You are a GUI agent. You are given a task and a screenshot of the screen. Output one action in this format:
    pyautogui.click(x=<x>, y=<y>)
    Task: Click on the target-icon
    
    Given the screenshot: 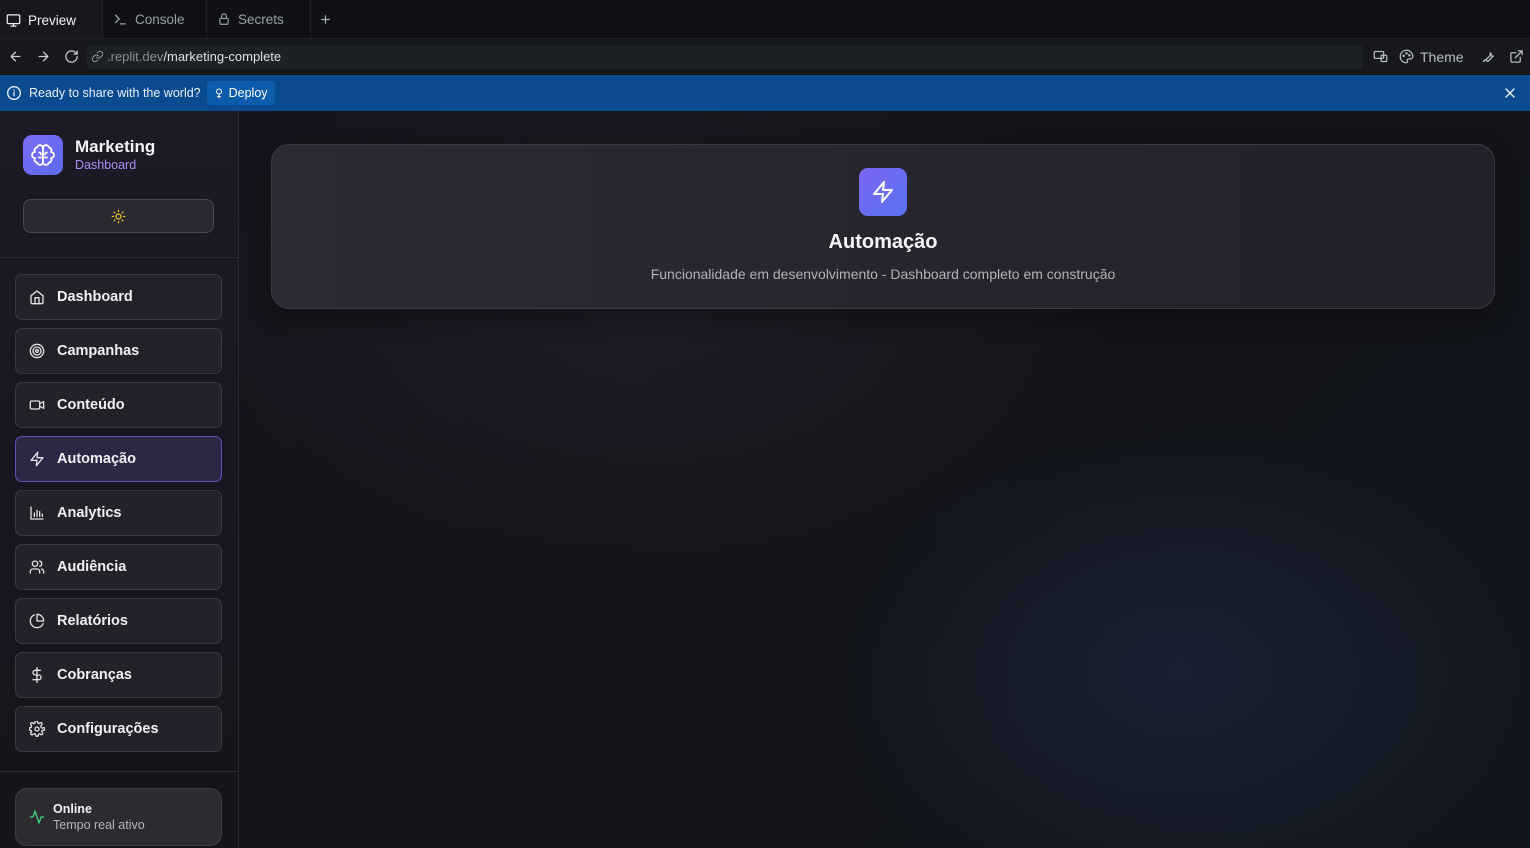 What is the action you would take?
    pyautogui.click(x=37, y=351)
    